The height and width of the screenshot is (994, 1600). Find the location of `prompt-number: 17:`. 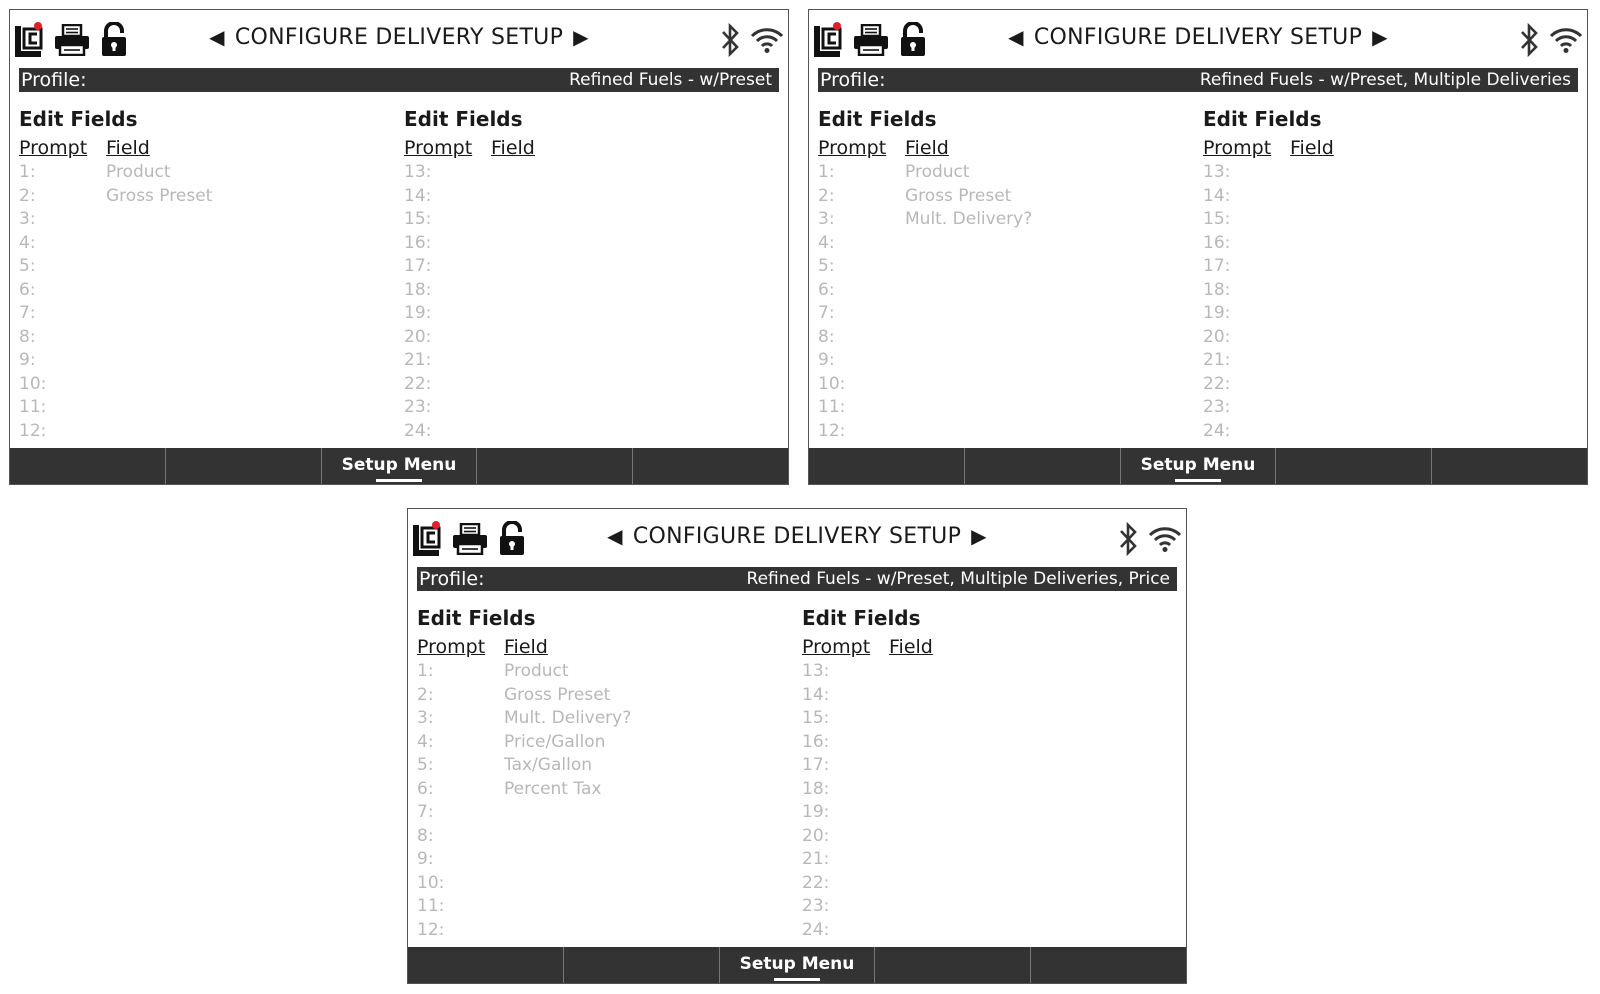

prompt-number: 17: is located at coordinates (418, 266).